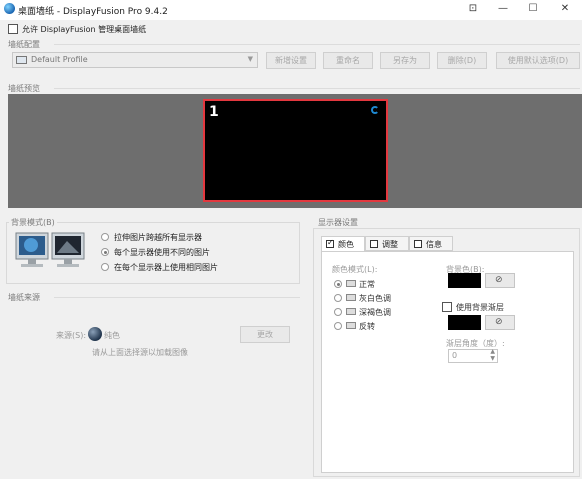 The height and width of the screenshot is (479, 582). What do you see at coordinates (355, 269) in the screenshot?
I see `color-mode-title: 颜色模式(L):` at bounding box center [355, 269].